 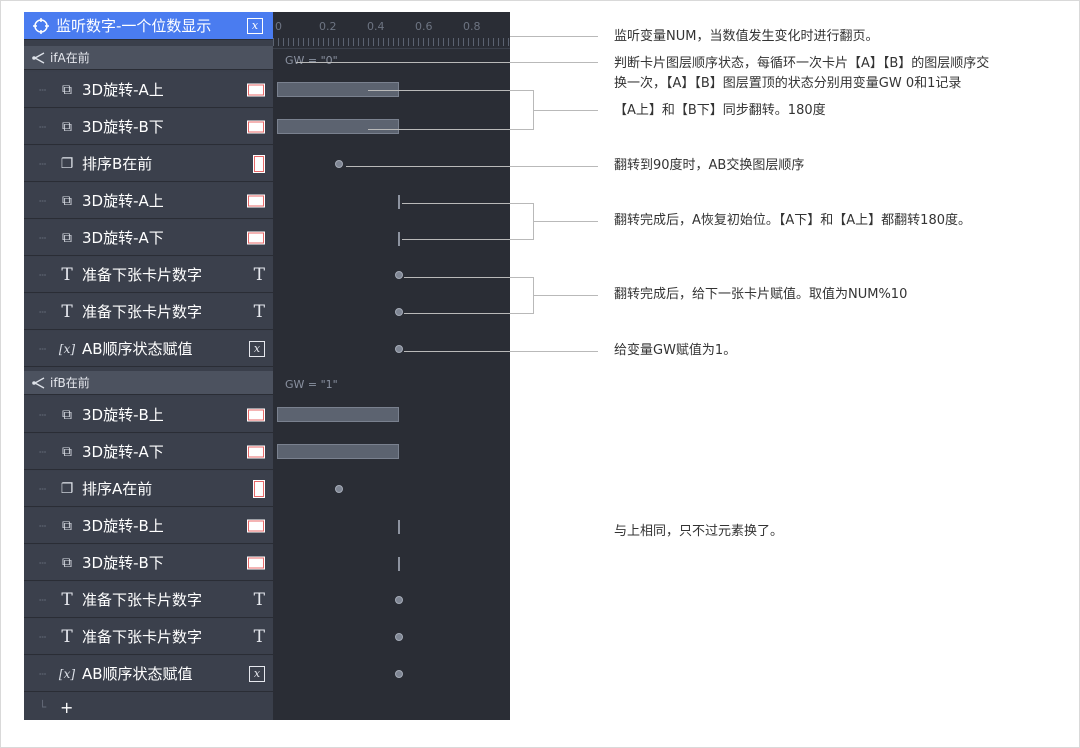 What do you see at coordinates (66, 707) in the screenshot?
I see `add-action-button: +` at bounding box center [66, 707].